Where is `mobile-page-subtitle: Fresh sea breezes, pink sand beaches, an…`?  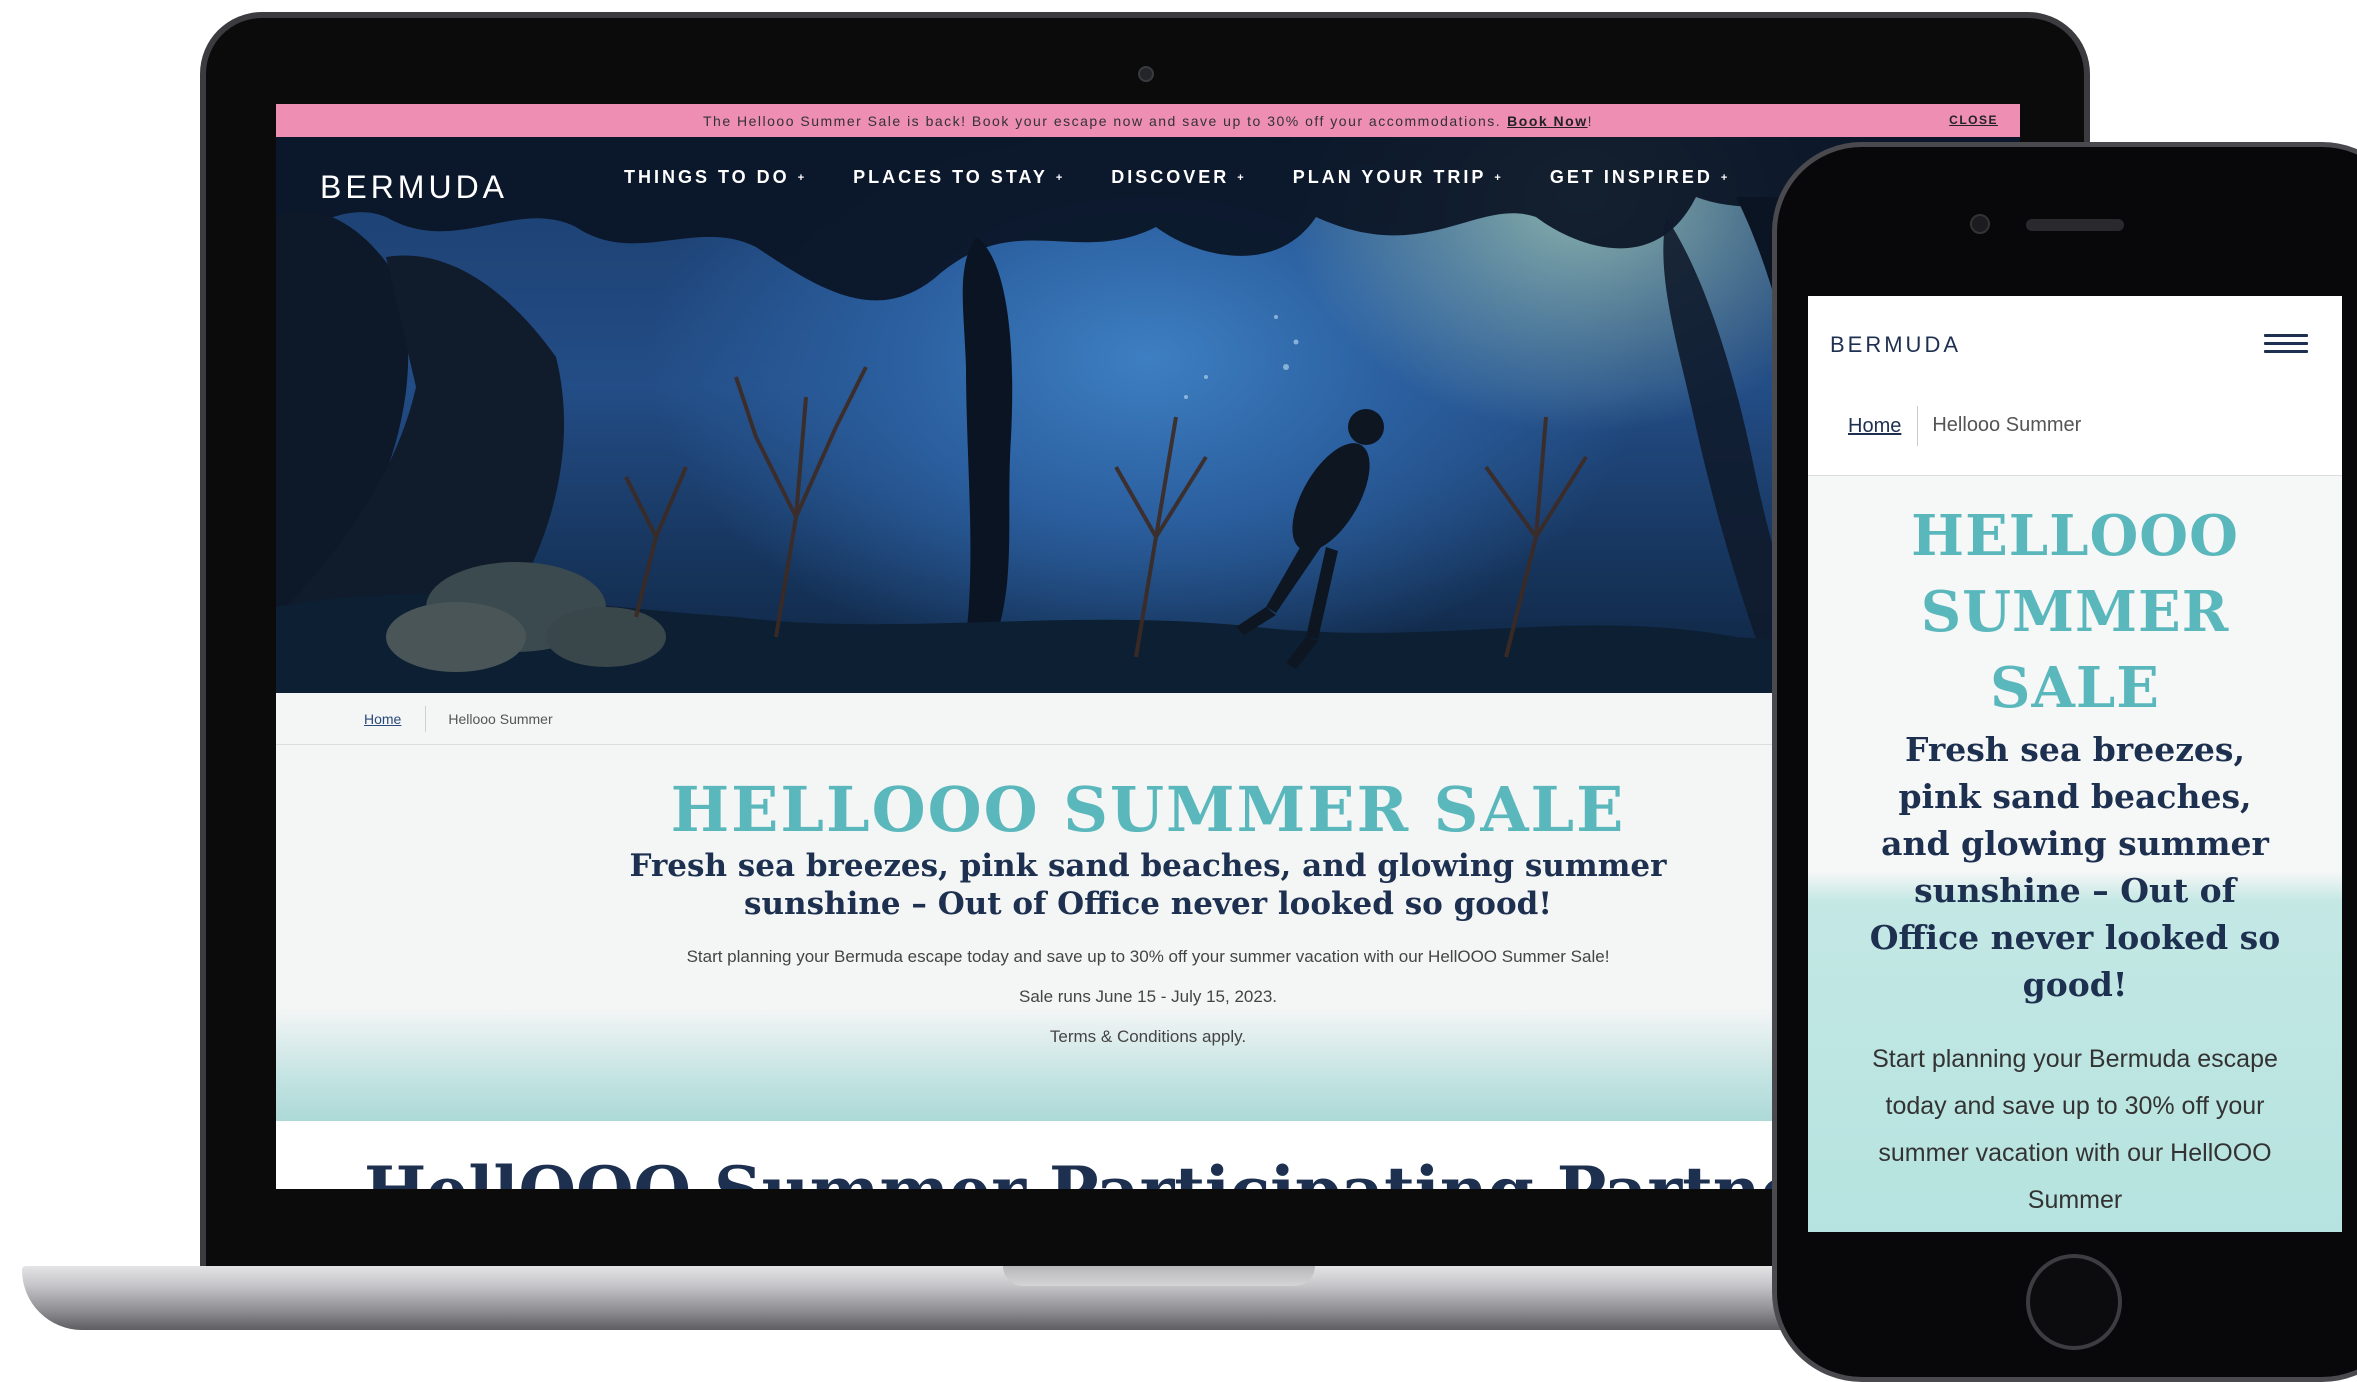
mobile-page-subtitle: Fresh sea breezes, pink sand beaches, an… is located at coordinates (2075, 867).